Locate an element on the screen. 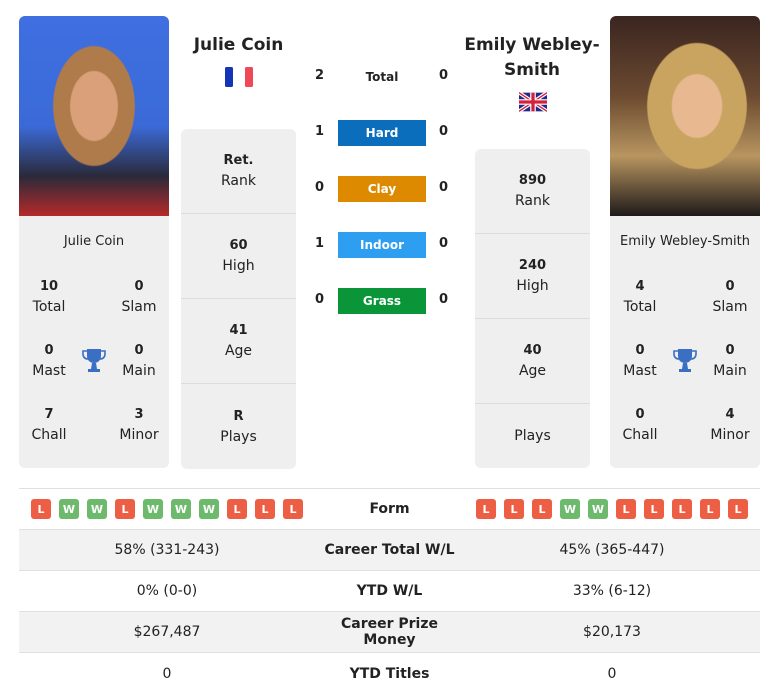 Image resolution: width=779 pixels, height=699 pixels. player-name-left: Julie Coin is located at coordinates (238, 45).